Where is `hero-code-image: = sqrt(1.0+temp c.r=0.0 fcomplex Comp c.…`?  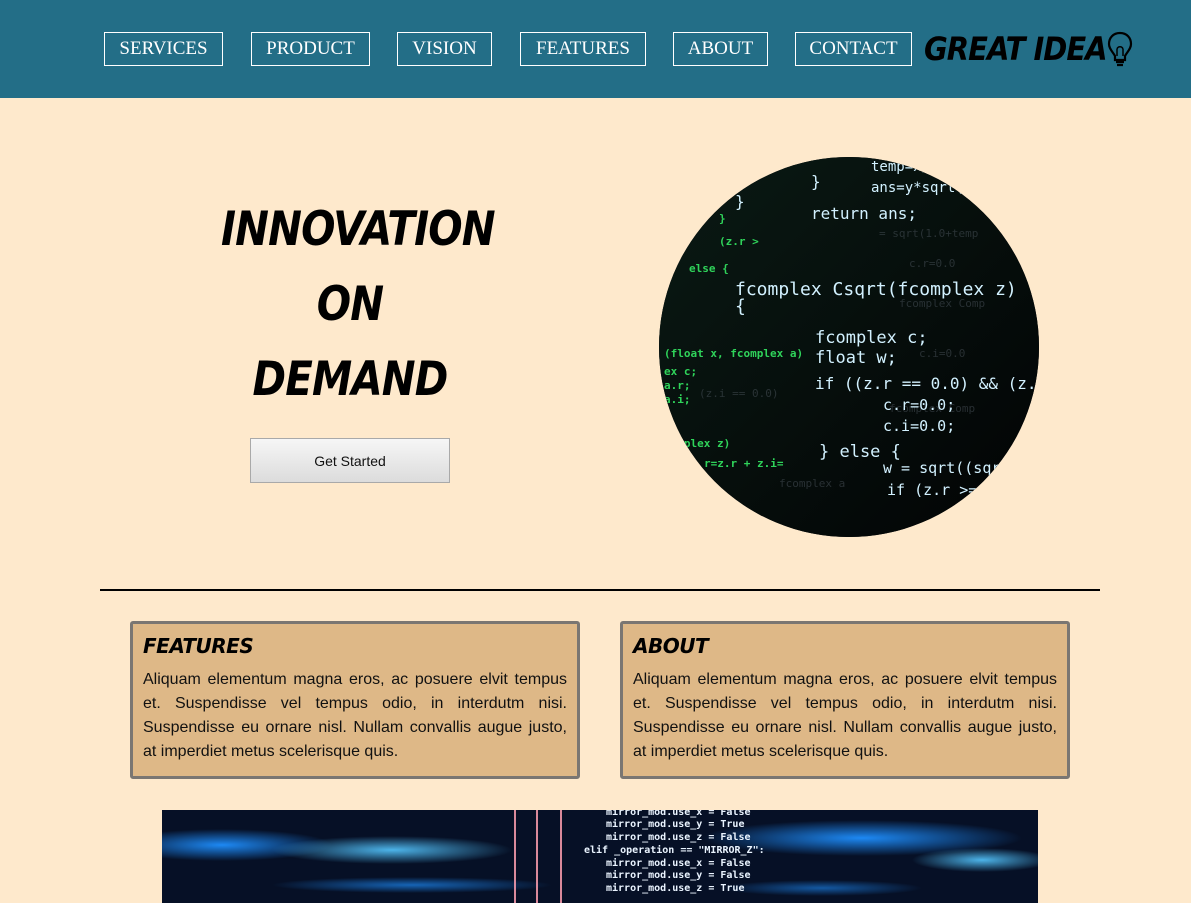 hero-code-image: = sqrt(1.0+temp c.r=0.0 fcomplex Comp c.… is located at coordinates (849, 347).